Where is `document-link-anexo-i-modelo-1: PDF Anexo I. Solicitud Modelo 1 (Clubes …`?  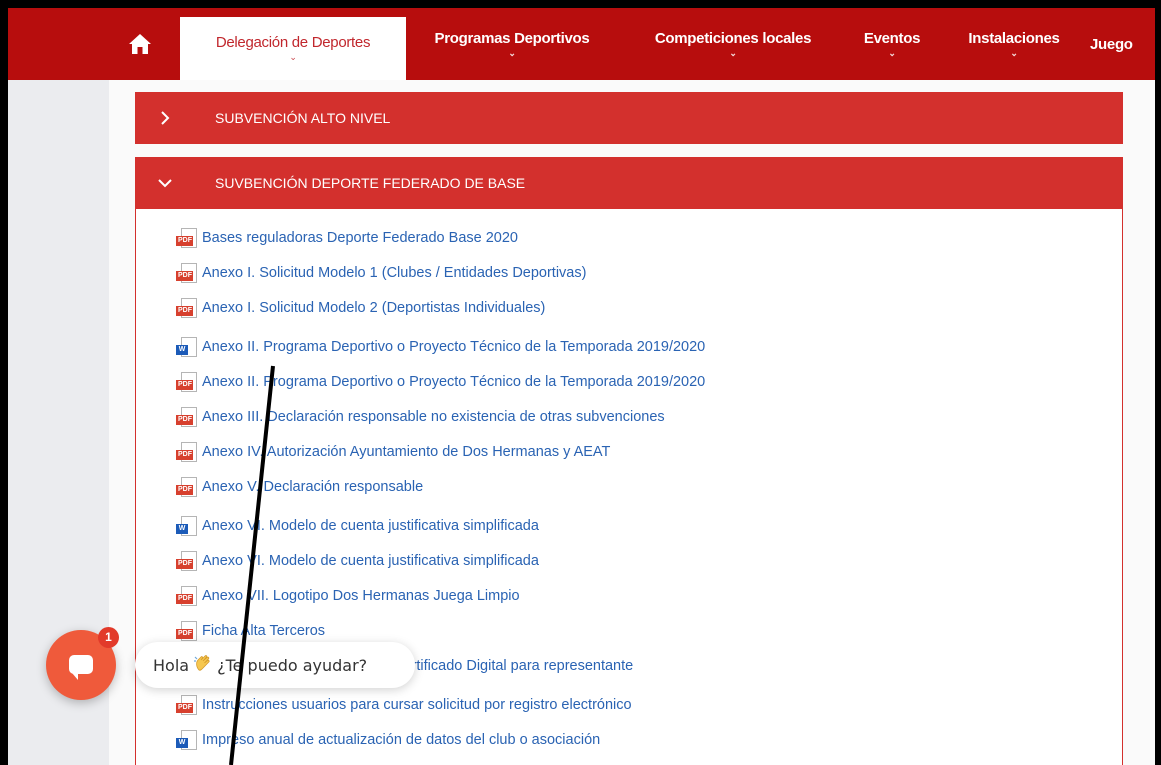
document-link-anexo-i-modelo-1: PDF Anexo I. Solicitud Modelo 1 (Clubes … is located at coordinates (381, 273).